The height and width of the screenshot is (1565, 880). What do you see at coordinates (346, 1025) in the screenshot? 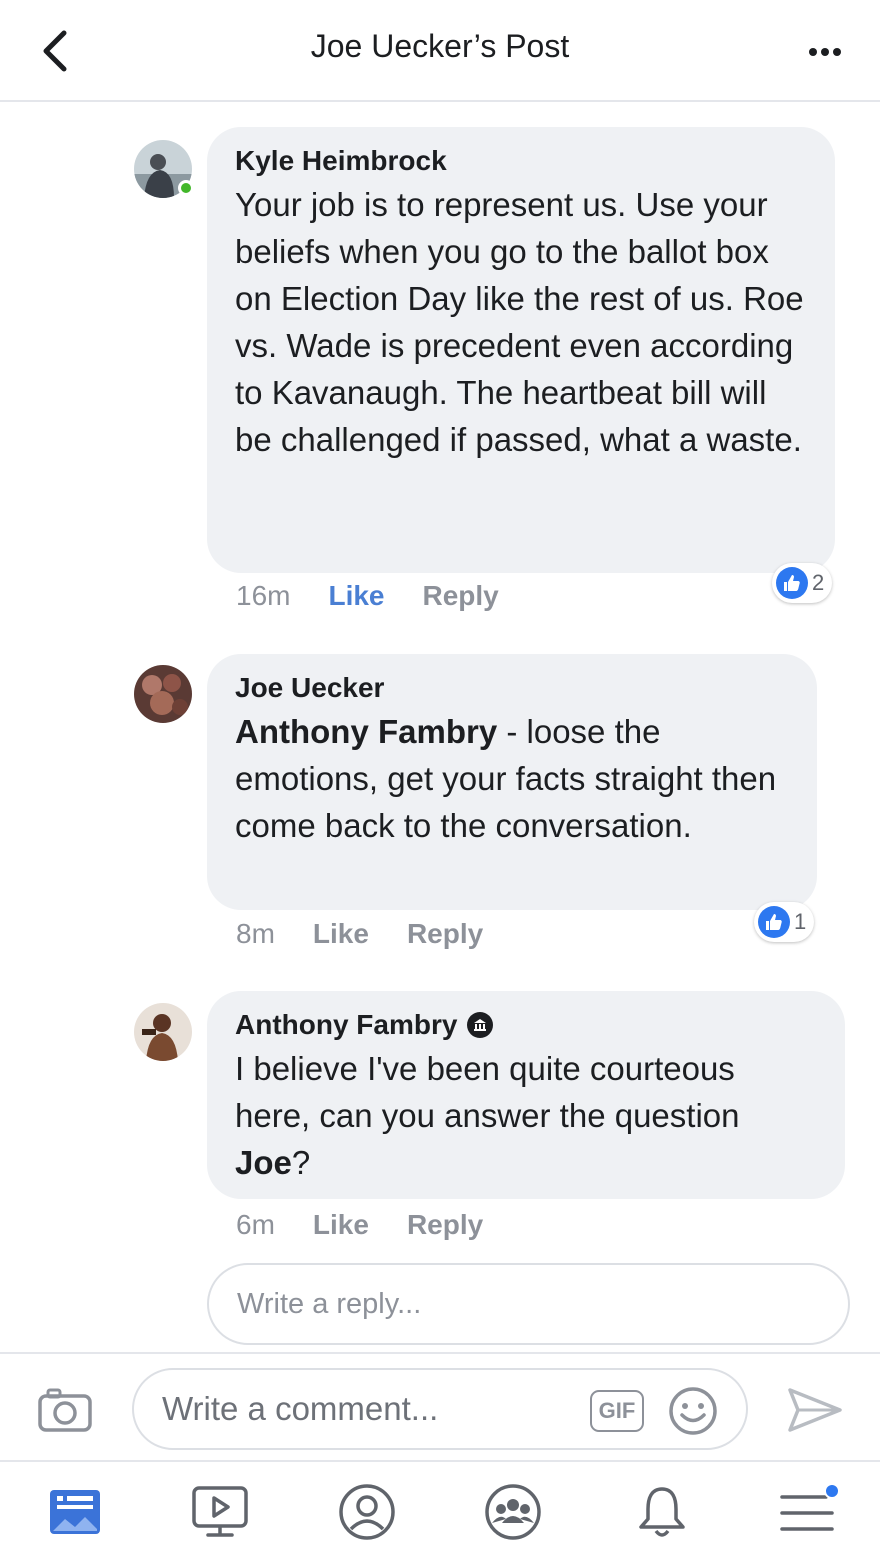
I see `comment-author: Anthony Fambry` at bounding box center [346, 1025].